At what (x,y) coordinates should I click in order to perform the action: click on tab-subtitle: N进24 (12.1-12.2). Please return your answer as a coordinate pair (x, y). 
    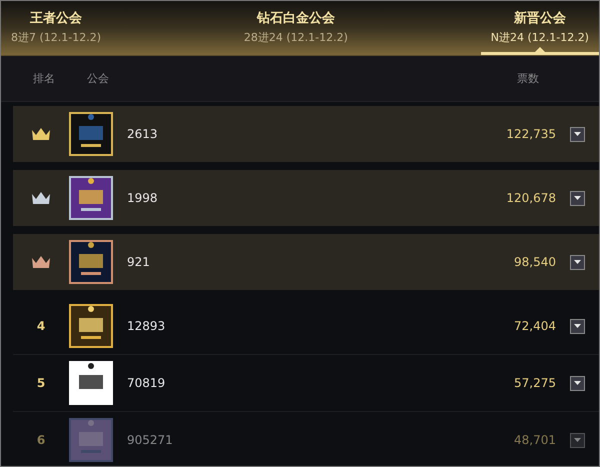
    Looking at the image, I should click on (539, 37).